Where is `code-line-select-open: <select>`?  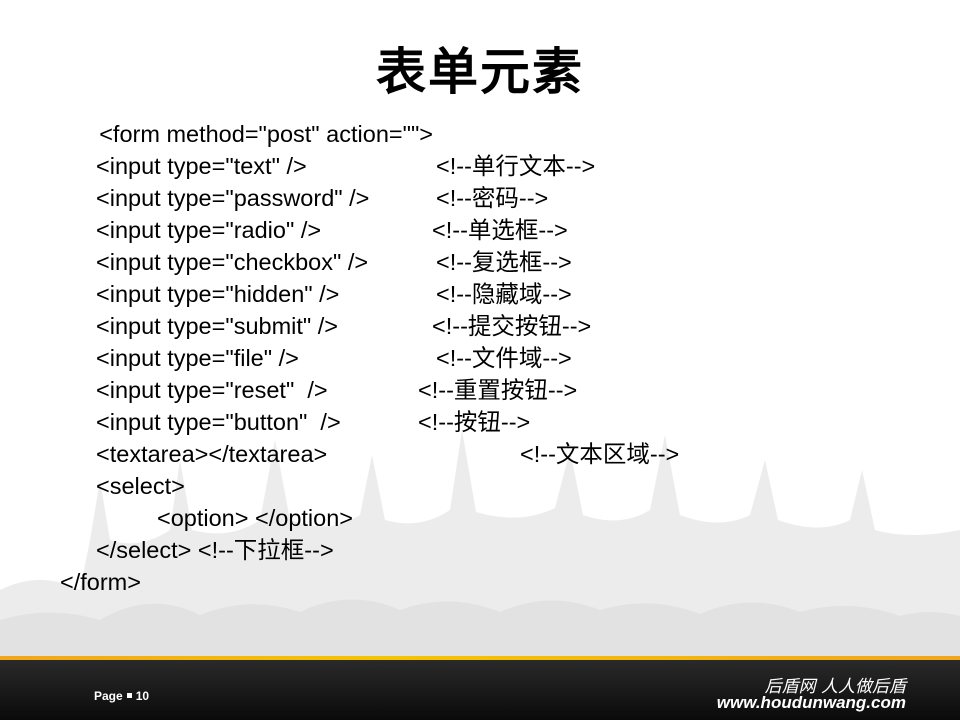
code-line-select-open: <select> is located at coordinates (92, 486).